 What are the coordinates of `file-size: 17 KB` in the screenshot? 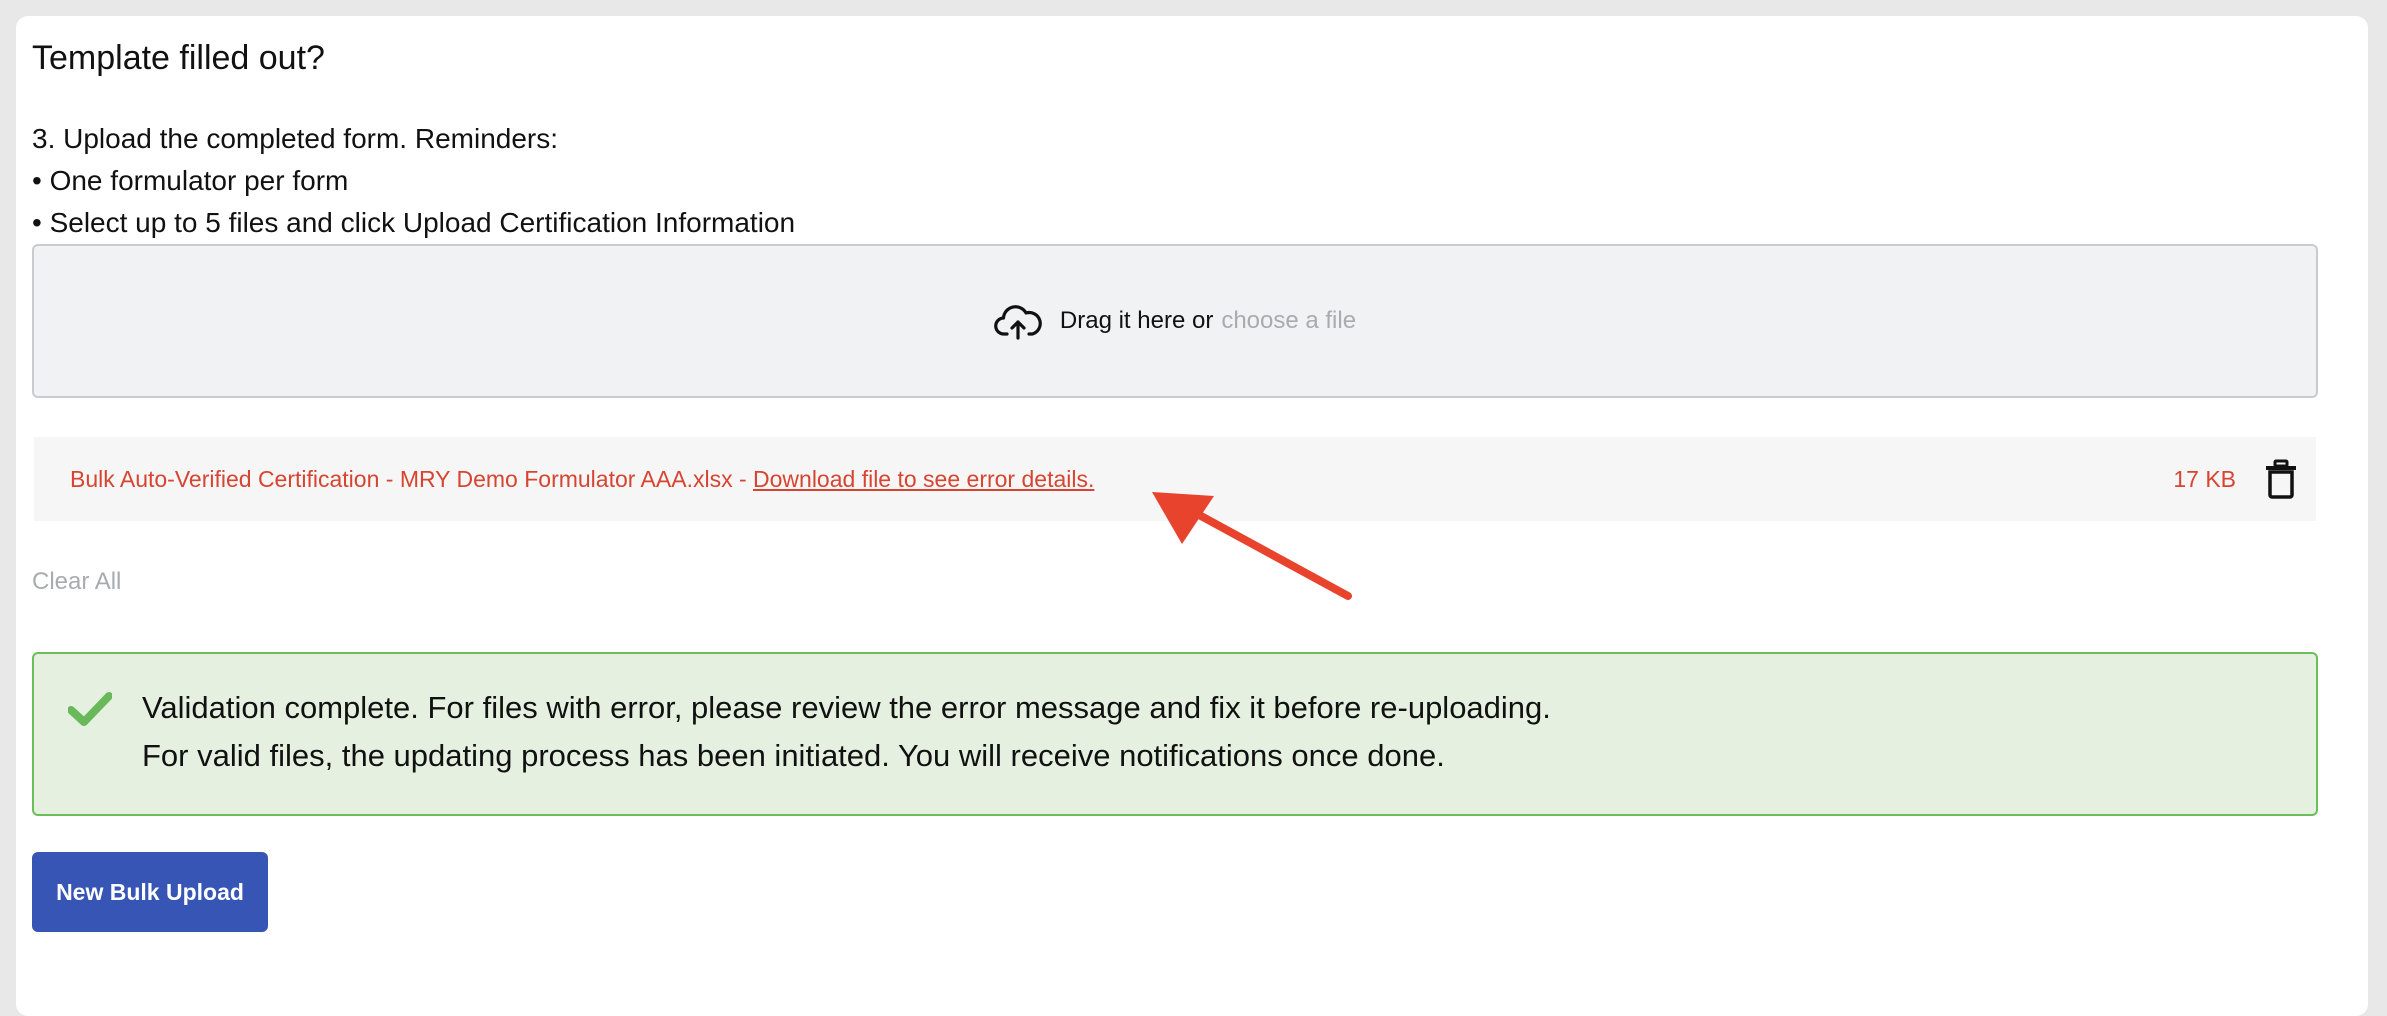 It's located at (2204, 478).